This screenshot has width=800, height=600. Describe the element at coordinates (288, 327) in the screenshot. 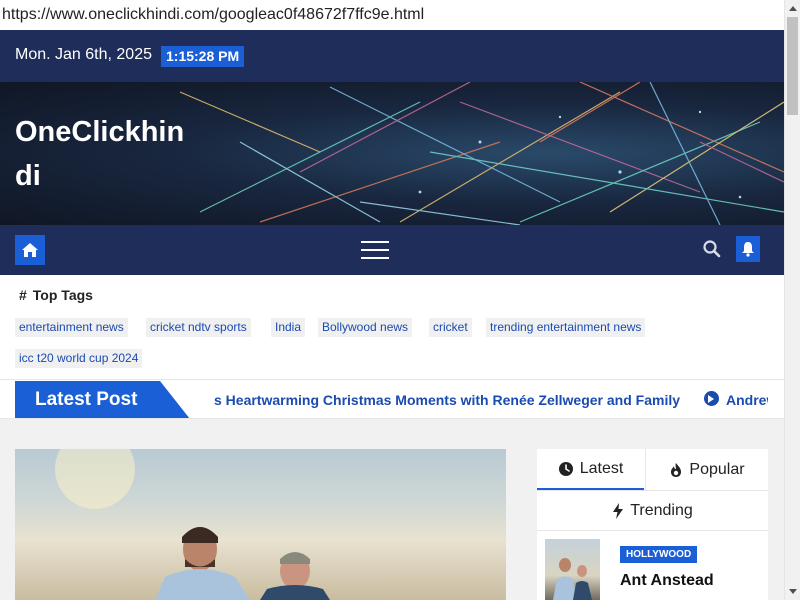

I see `tag-link: India` at that location.